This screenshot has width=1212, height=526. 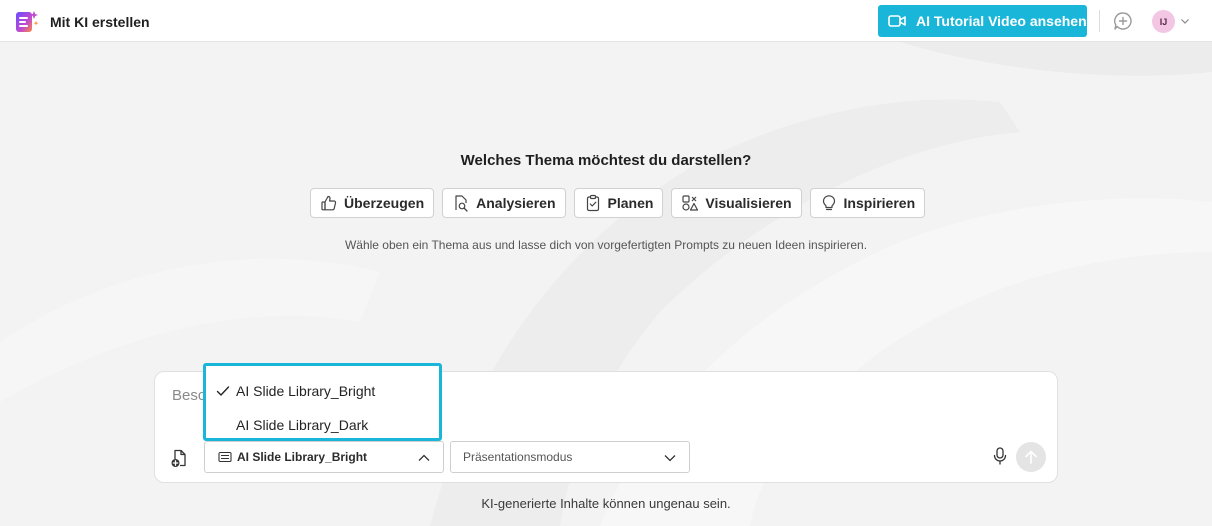 I want to click on topic-label: Planen, so click(x=630, y=203).